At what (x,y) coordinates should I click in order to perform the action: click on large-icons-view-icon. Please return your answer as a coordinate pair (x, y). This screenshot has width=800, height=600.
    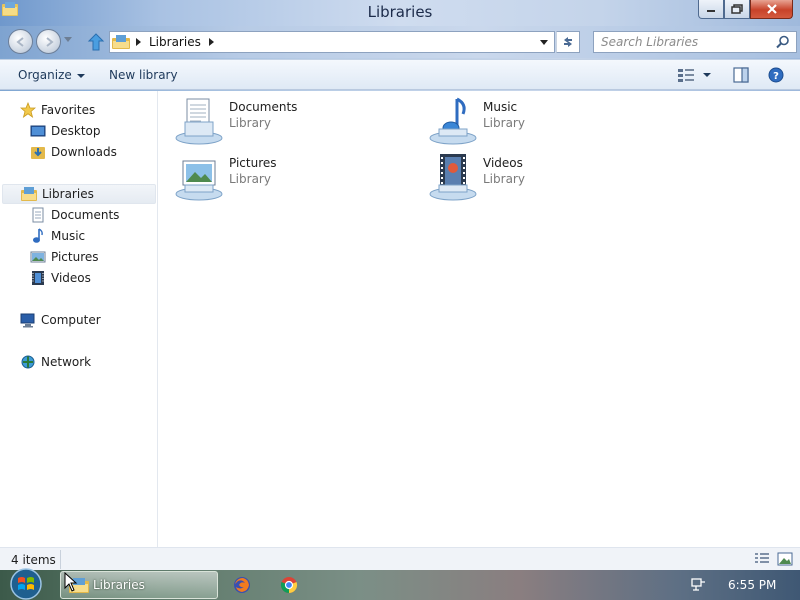
    Looking at the image, I should click on (785, 559).